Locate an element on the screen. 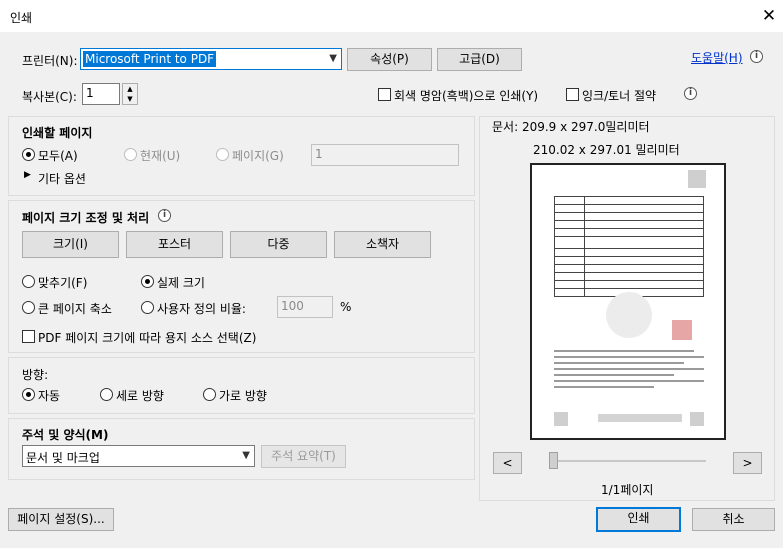 Image resolution: width=783 pixels, height=548 pixels. copies-input: 1 is located at coordinates (101, 94).